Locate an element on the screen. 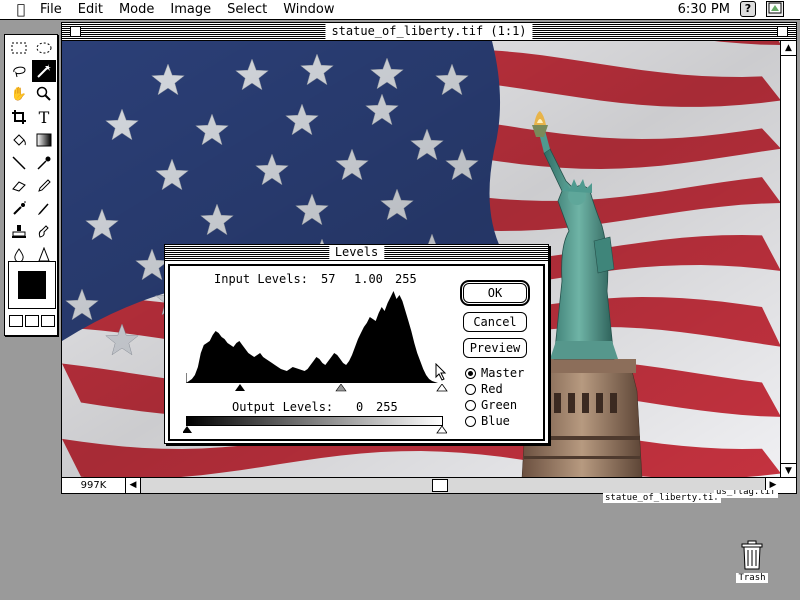 The height and width of the screenshot is (600, 800). levels-dialog-title: Levels is located at coordinates (356, 252).